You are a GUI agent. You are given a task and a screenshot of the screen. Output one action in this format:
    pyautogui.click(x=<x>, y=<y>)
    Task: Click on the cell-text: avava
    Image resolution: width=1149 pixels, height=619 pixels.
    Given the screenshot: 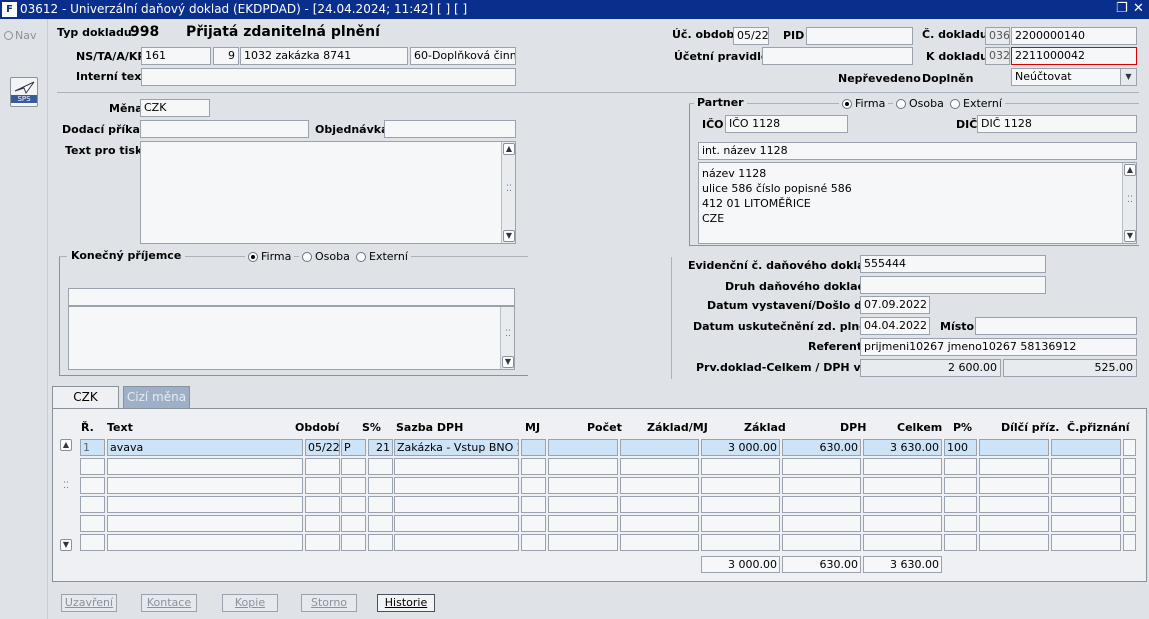 What is the action you would take?
    pyautogui.click(x=205, y=447)
    